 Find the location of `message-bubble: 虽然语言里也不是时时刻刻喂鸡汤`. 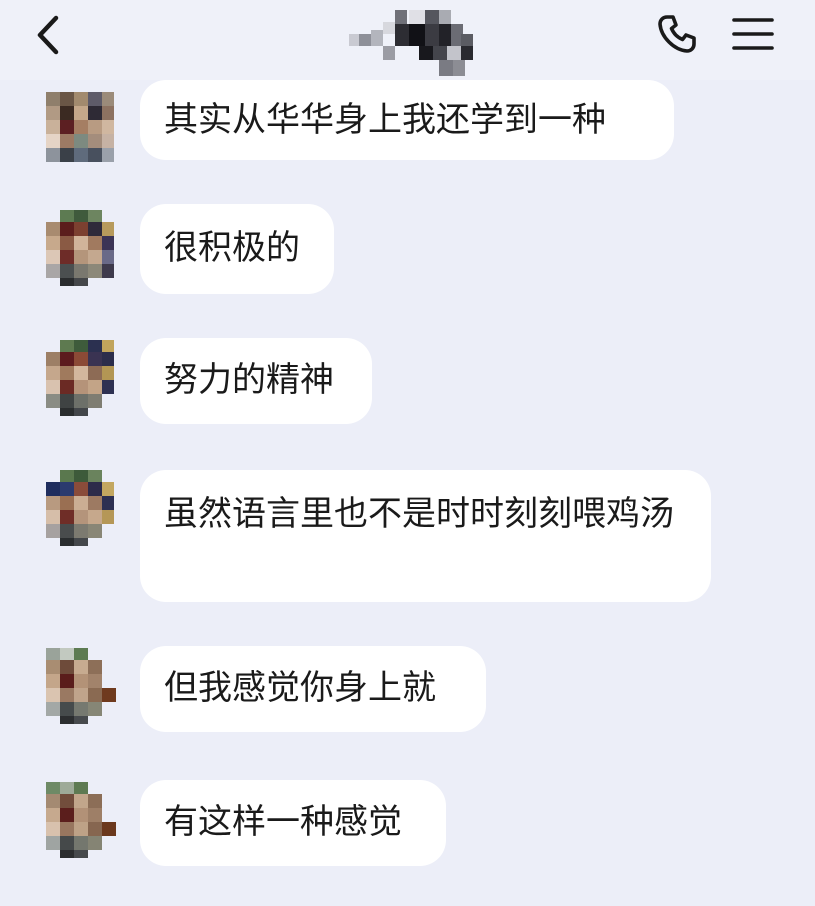

message-bubble: 虽然语言里也不是时时刻刻喂鸡汤 is located at coordinates (425, 536).